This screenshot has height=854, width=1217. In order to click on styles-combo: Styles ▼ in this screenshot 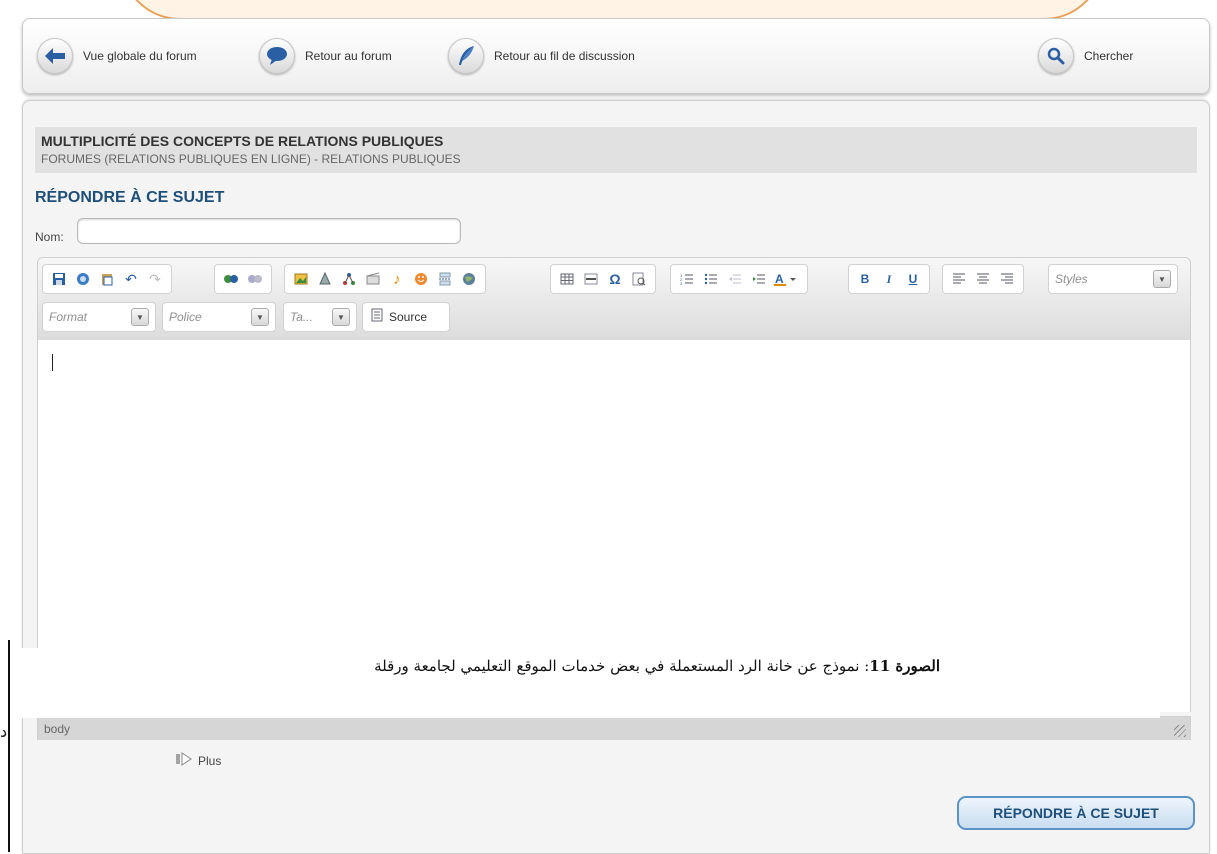, I will do `click(1113, 279)`.